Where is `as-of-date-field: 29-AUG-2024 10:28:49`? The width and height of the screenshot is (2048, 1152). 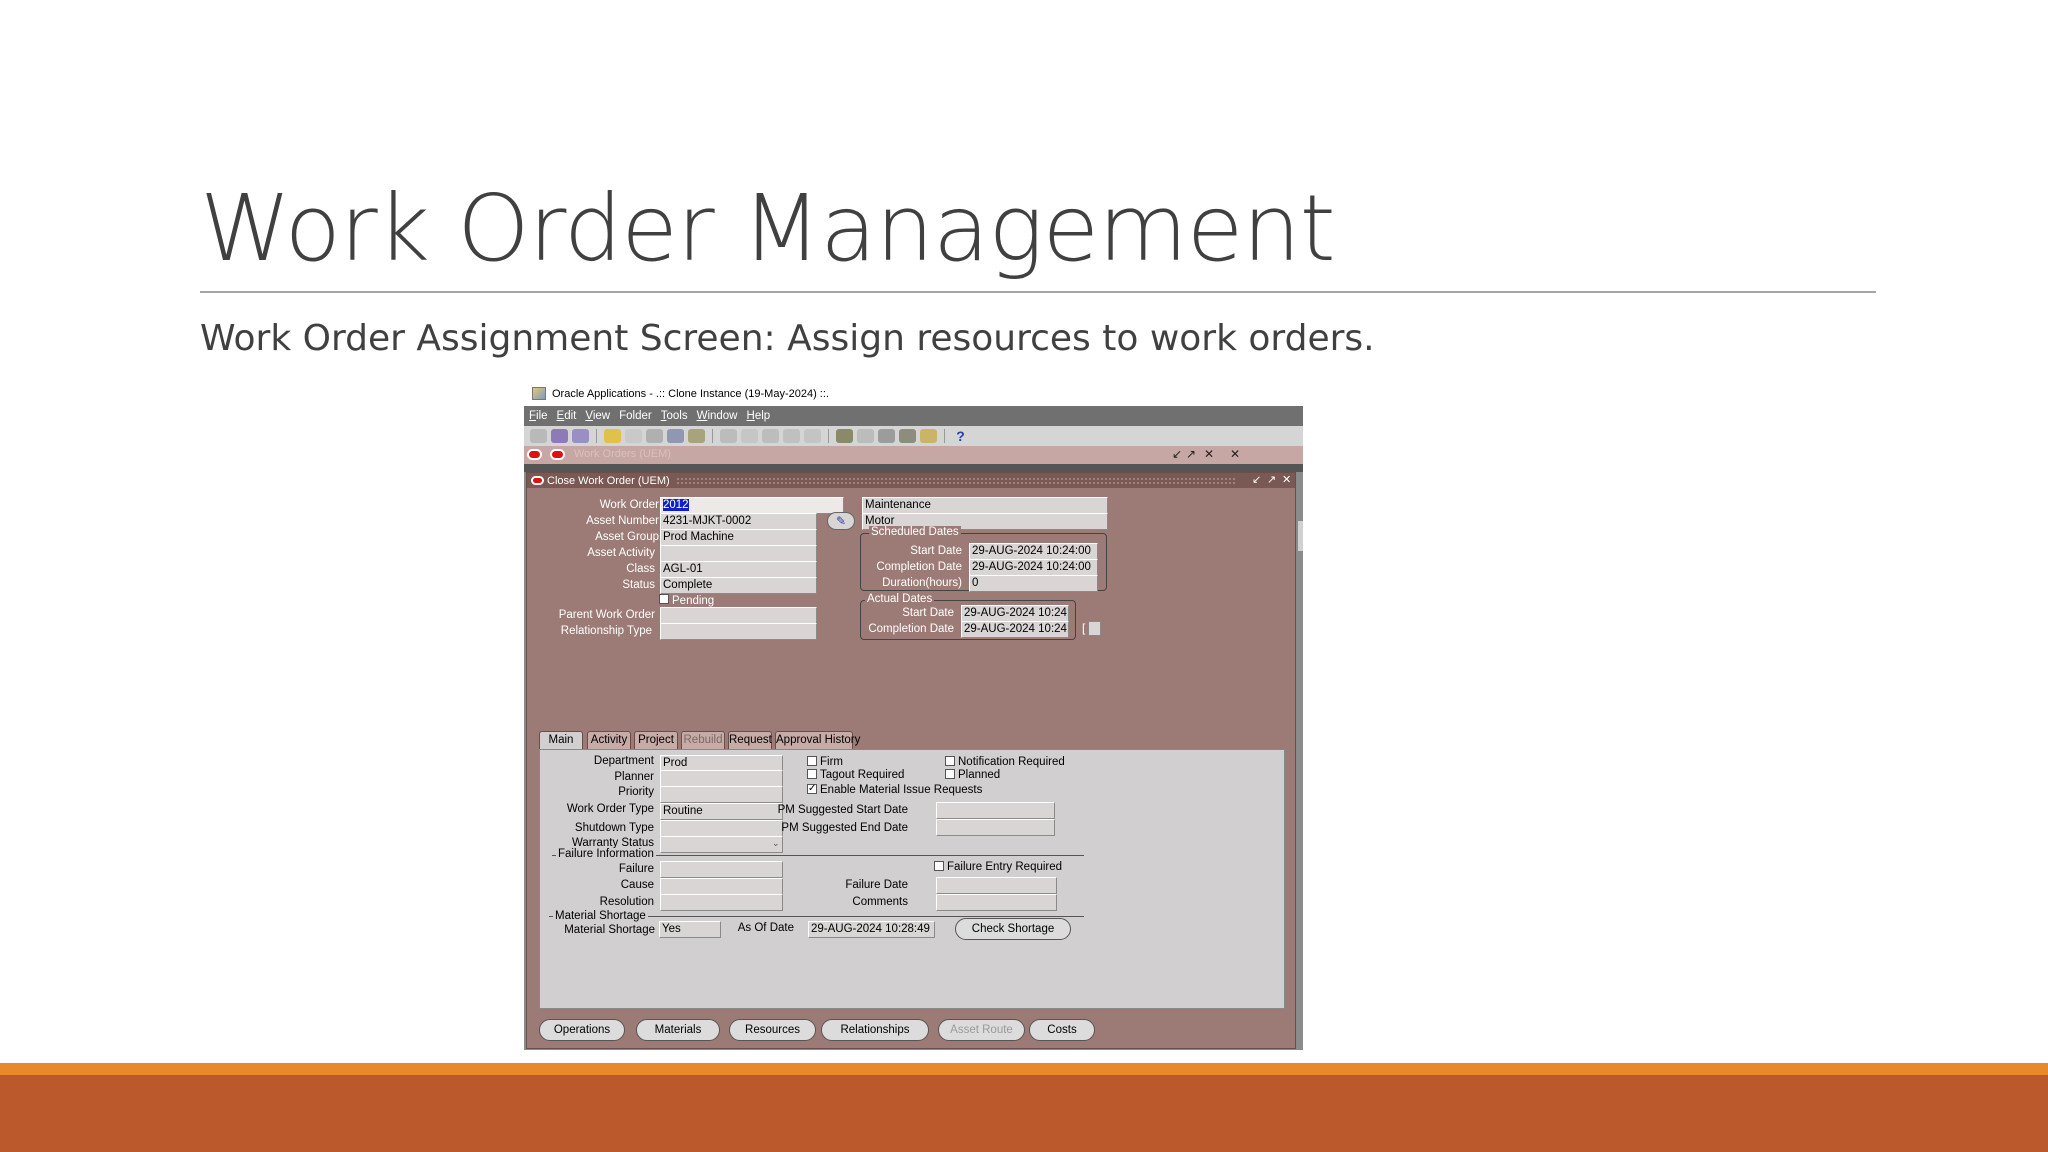 as-of-date-field: 29-AUG-2024 10:28:49 is located at coordinates (871, 929).